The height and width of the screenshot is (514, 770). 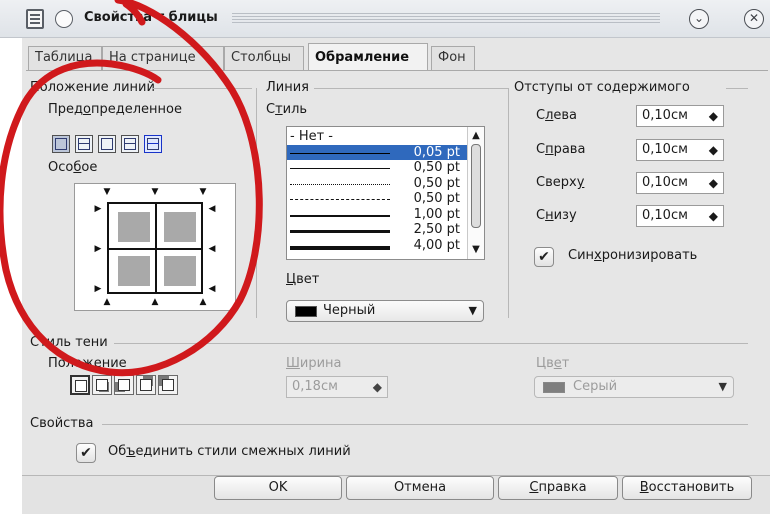 What do you see at coordinates (124, 385) in the screenshot?
I see `shadow-bottom-left-icon` at bounding box center [124, 385].